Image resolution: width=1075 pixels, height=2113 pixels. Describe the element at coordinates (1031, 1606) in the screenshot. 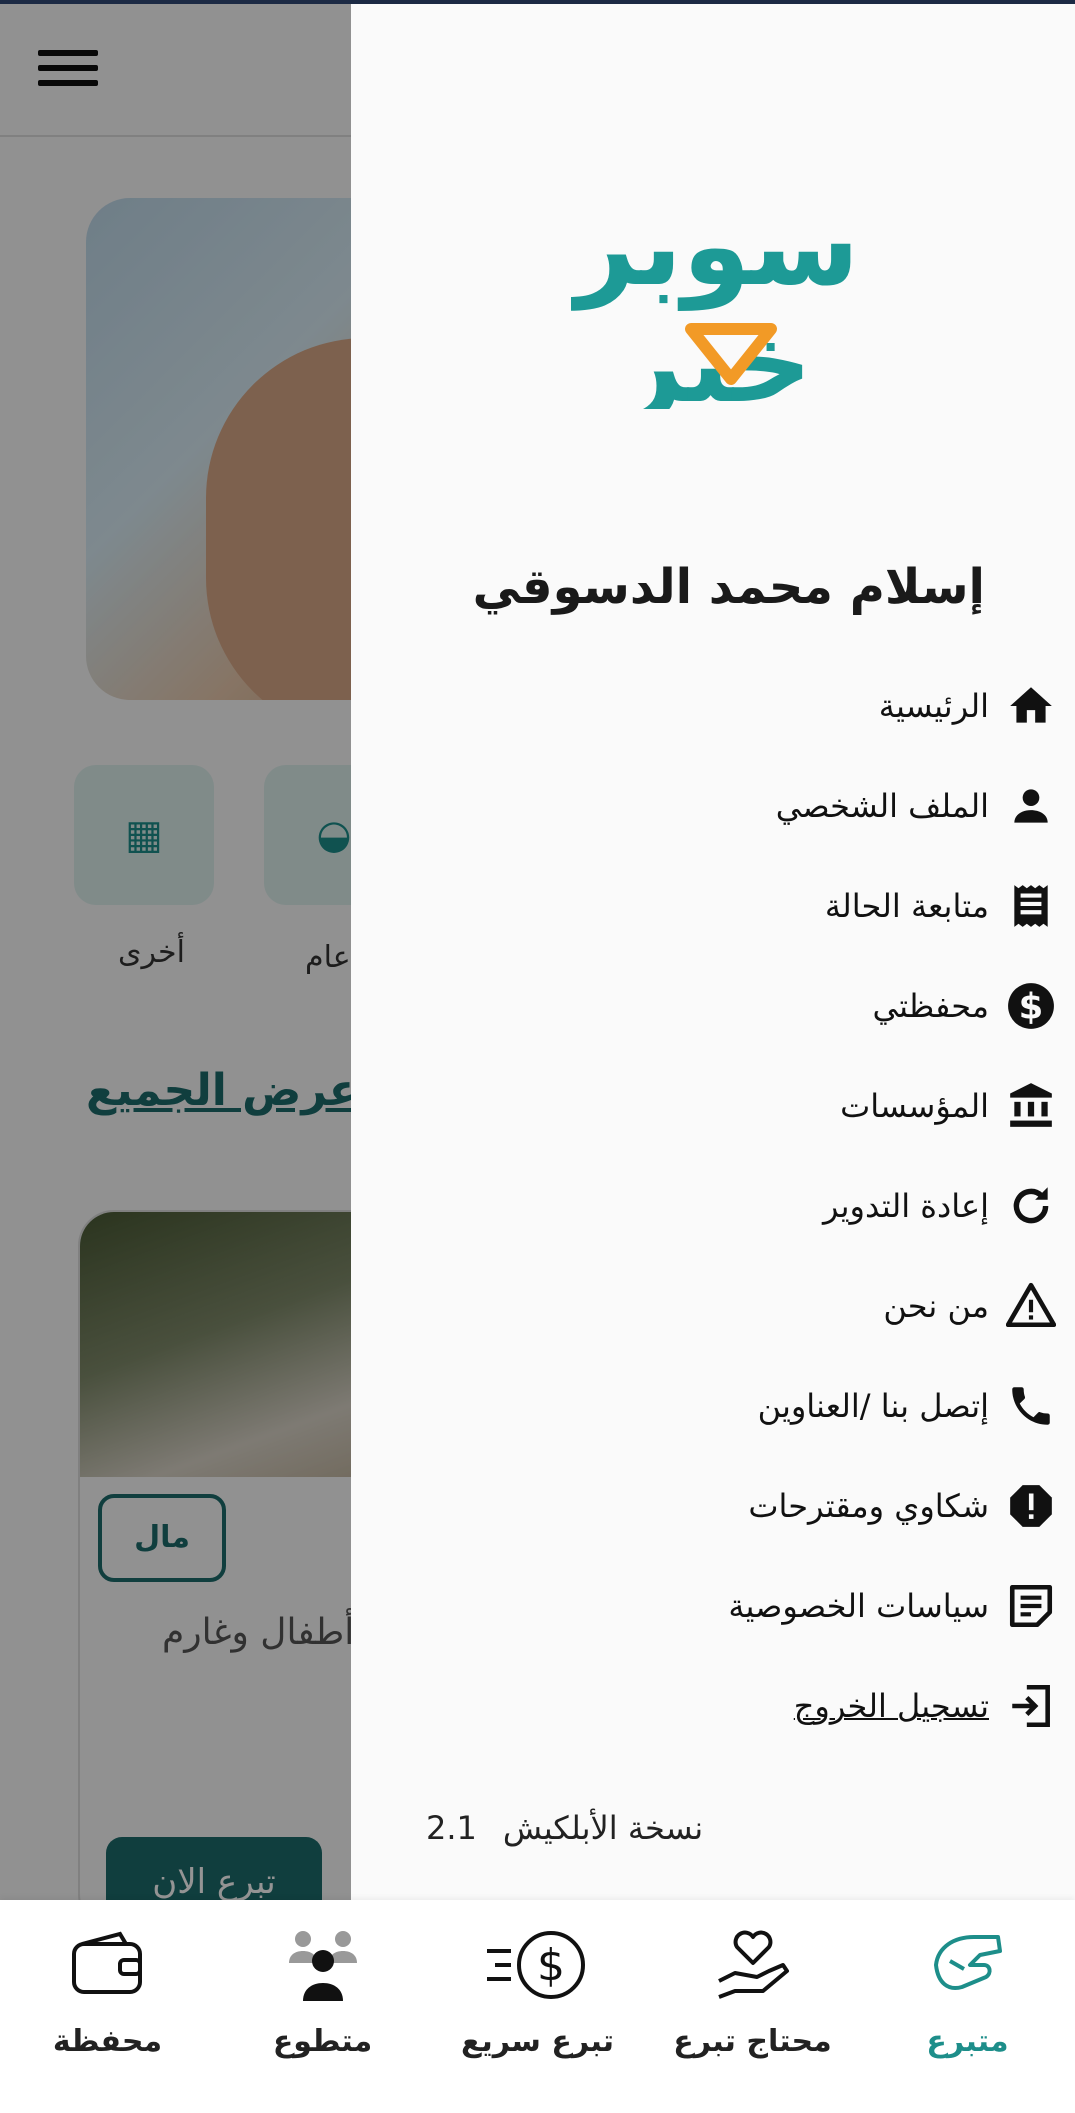

I see `note-icon` at that location.